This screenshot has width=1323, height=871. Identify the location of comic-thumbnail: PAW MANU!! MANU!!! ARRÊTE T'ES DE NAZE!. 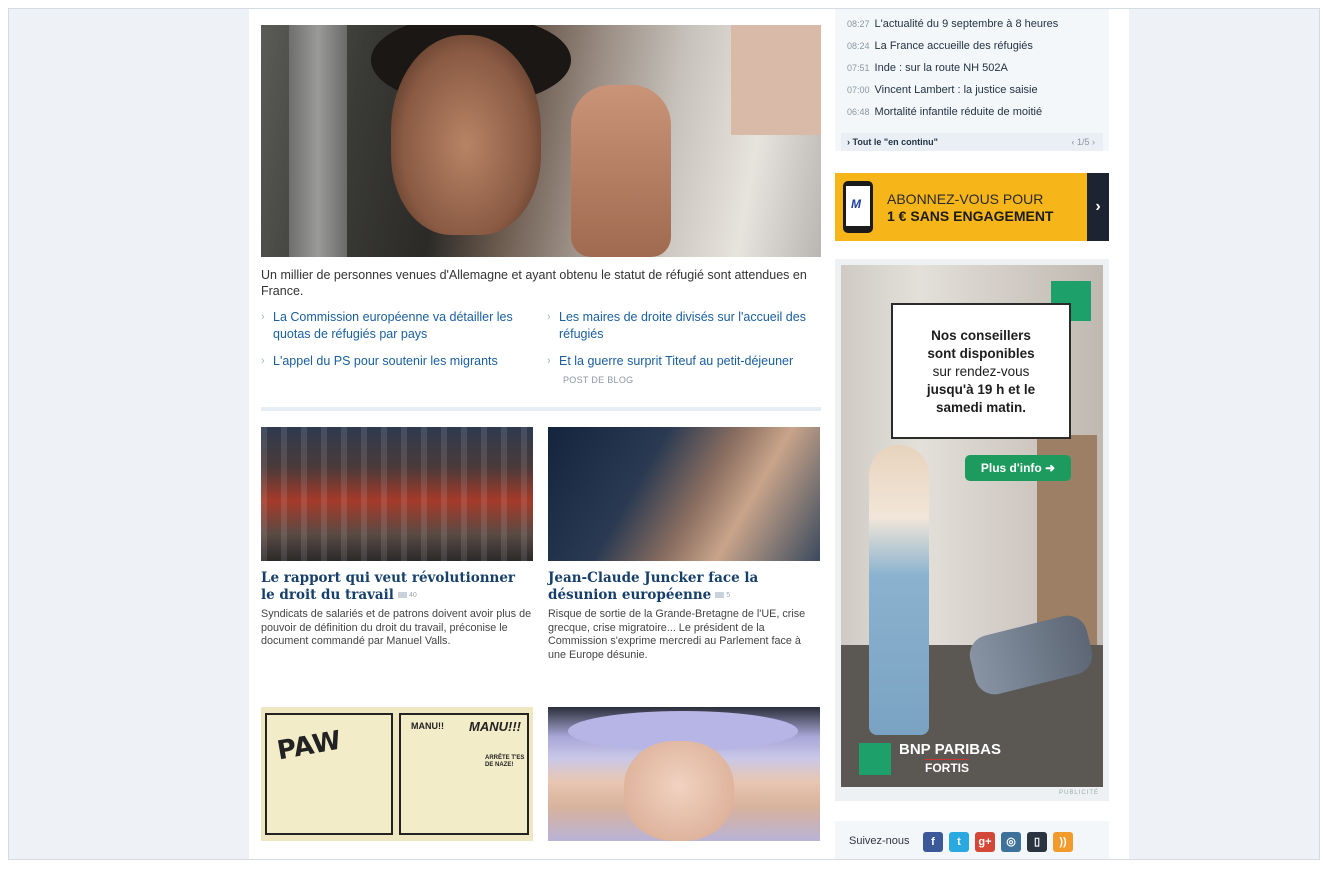
(397, 774).